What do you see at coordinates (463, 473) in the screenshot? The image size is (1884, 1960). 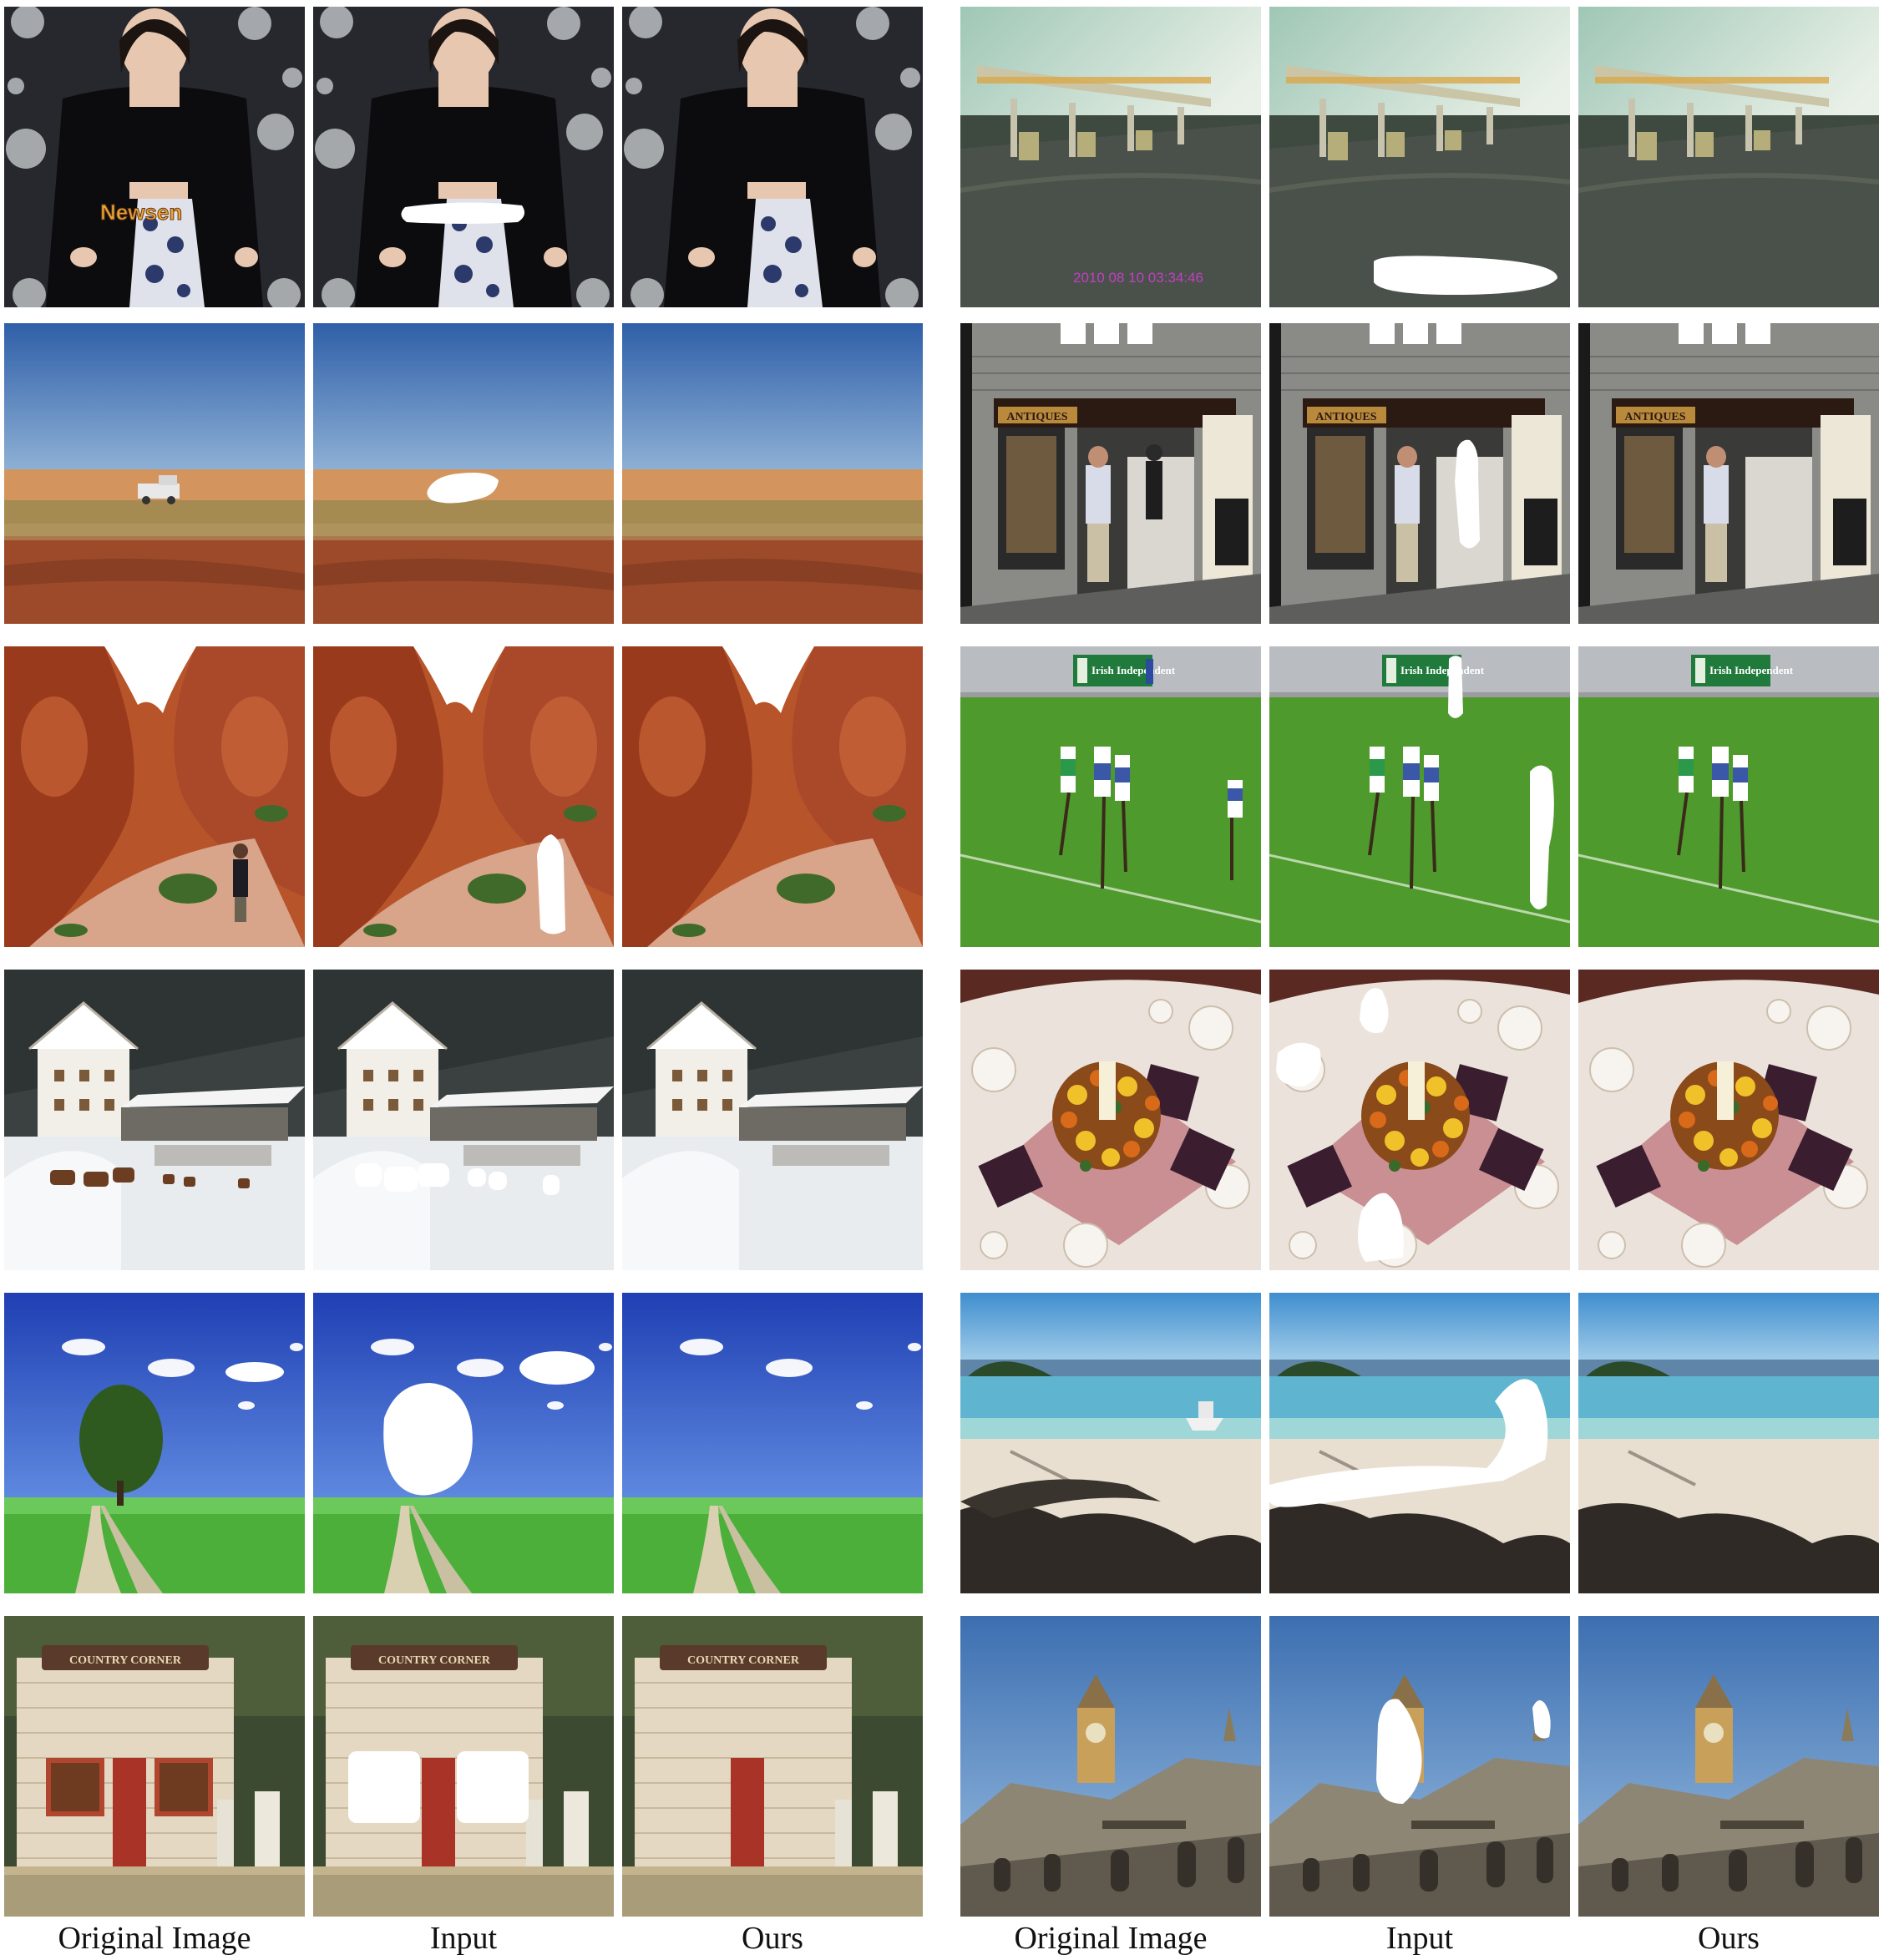 I see `tile-desert-input` at bounding box center [463, 473].